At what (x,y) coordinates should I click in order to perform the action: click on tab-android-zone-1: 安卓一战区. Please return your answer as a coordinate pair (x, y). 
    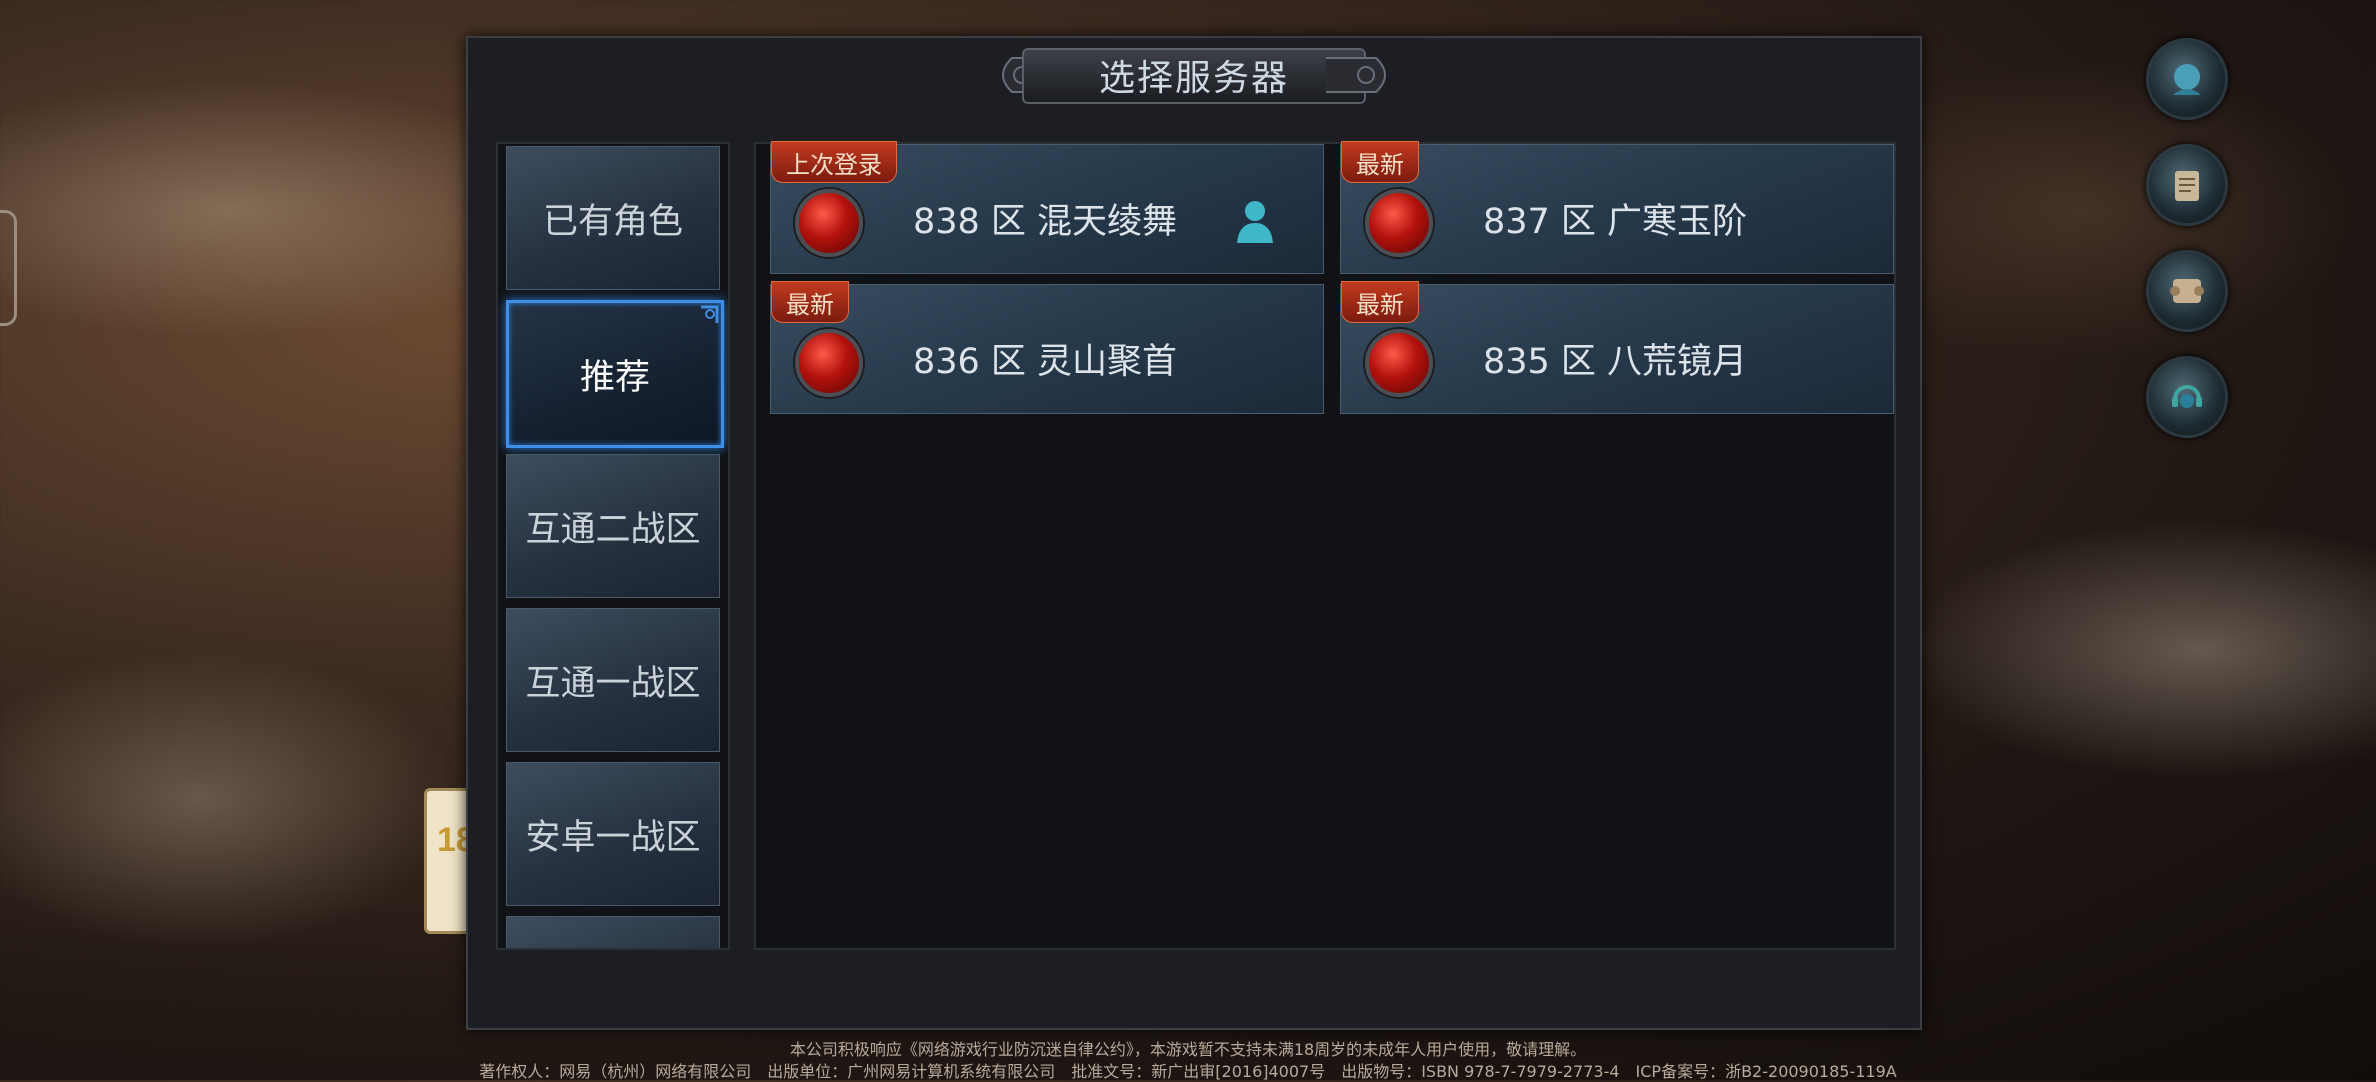
    Looking at the image, I should click on (613, 834).